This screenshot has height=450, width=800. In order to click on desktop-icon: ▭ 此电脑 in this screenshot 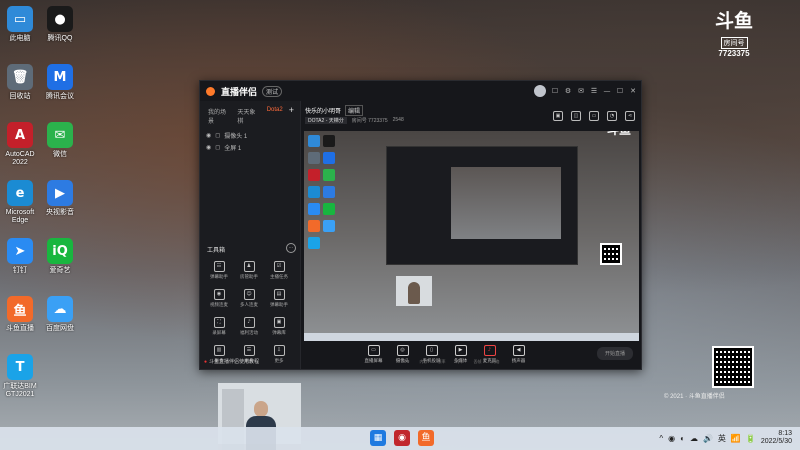, I will do `click(21, 24)`.